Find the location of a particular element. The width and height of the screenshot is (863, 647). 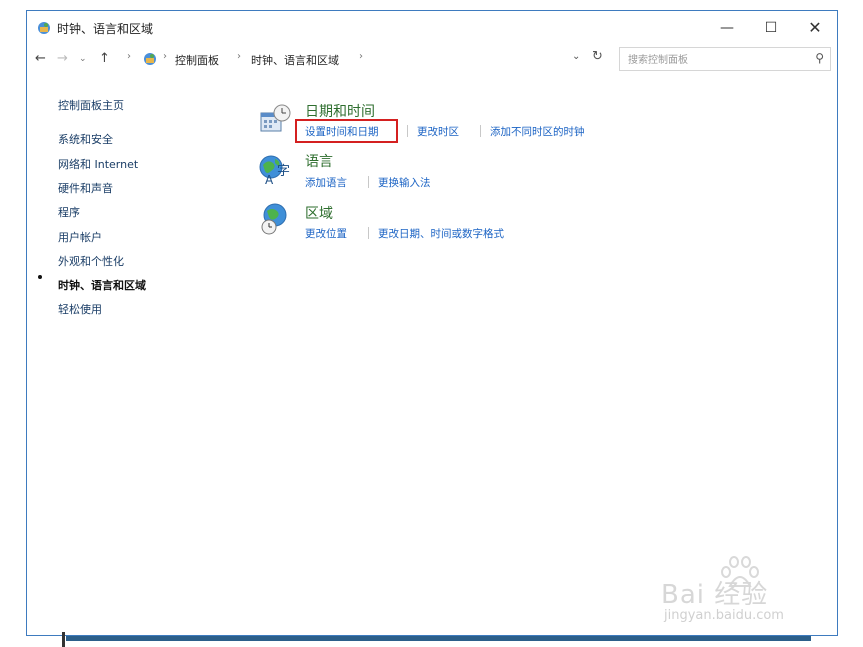

watermark-url: jingyan.baidu.com is located at coordinates (724, 615).